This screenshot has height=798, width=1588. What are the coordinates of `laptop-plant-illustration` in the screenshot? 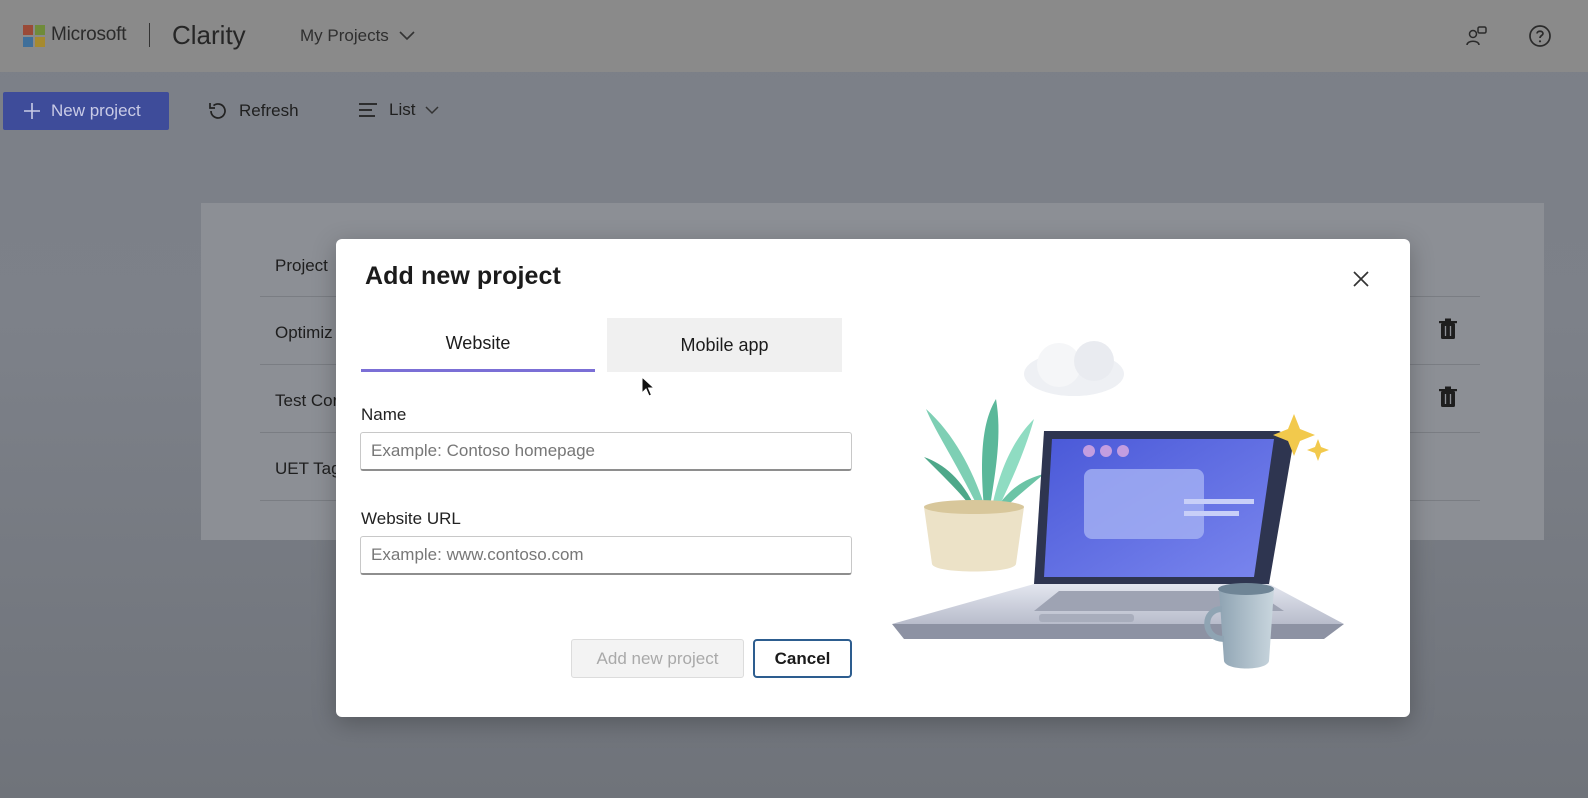 It's located at (1118, 505).